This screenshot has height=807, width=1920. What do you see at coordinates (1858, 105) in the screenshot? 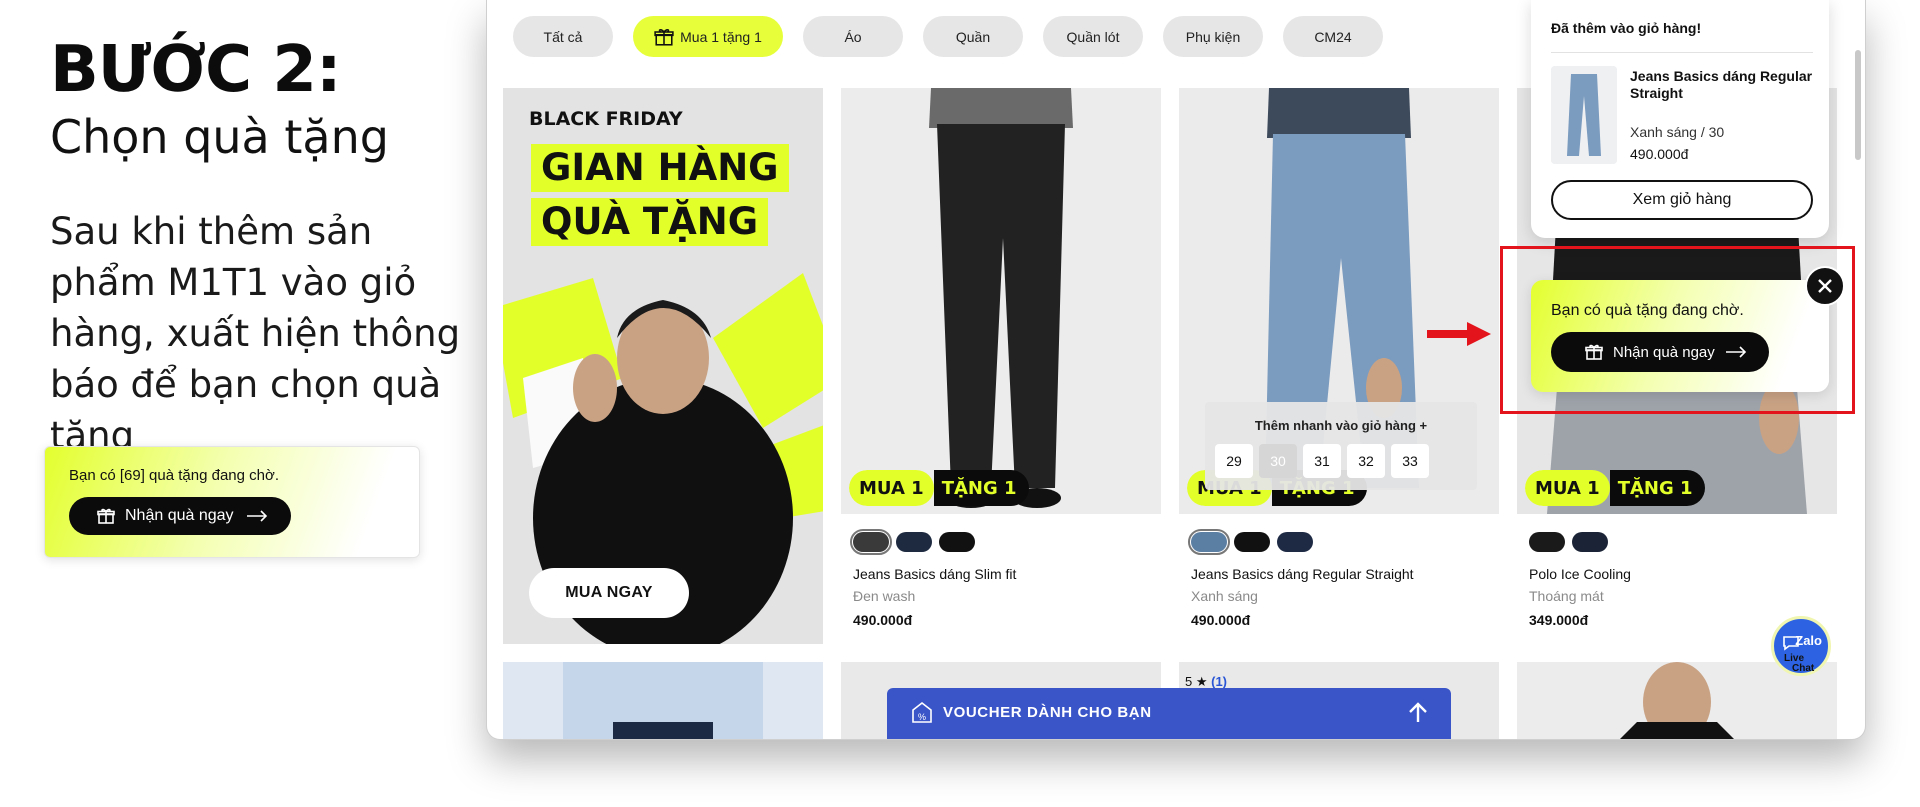
I see `scrollbar` at bounding box center [1858, 105].